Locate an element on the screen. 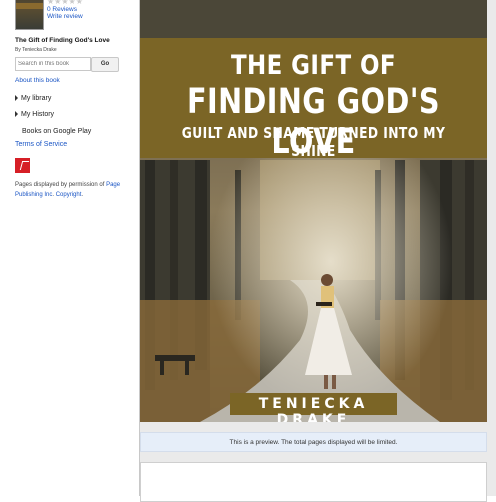  terms-of-service-link: Terms of Service is located at coordinates (41, 144).